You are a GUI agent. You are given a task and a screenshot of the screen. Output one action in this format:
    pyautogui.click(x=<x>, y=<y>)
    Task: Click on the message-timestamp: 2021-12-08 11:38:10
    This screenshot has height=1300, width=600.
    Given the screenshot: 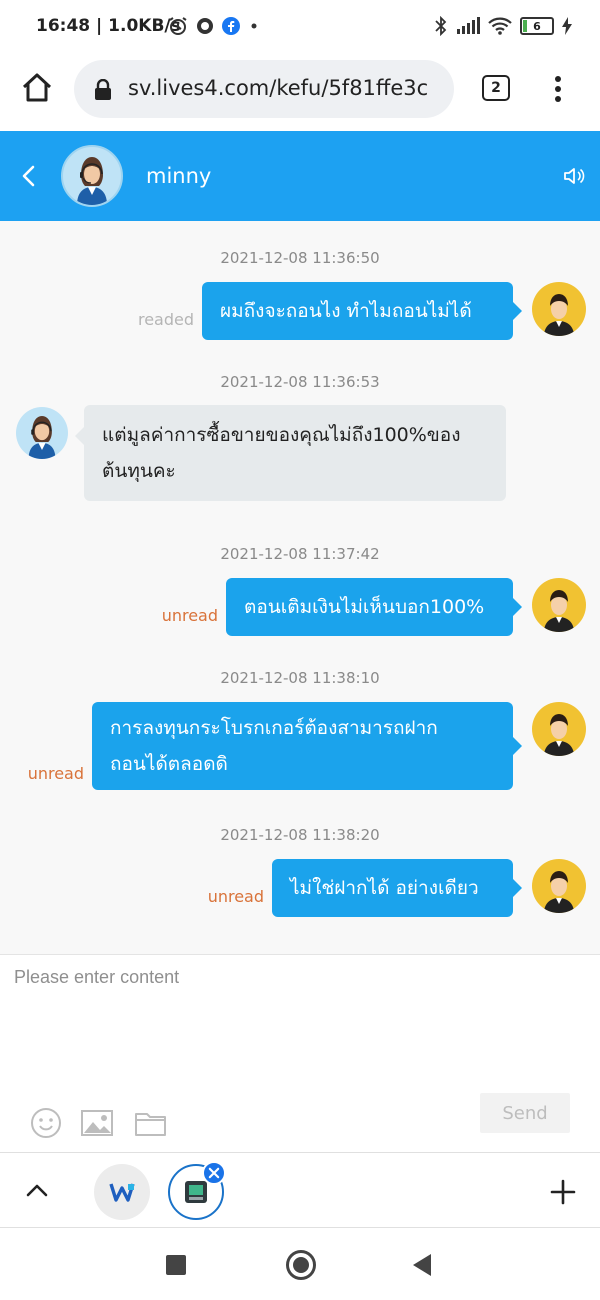 What is the action you would take?
    pyautogui.click(x=300, y=678)
    